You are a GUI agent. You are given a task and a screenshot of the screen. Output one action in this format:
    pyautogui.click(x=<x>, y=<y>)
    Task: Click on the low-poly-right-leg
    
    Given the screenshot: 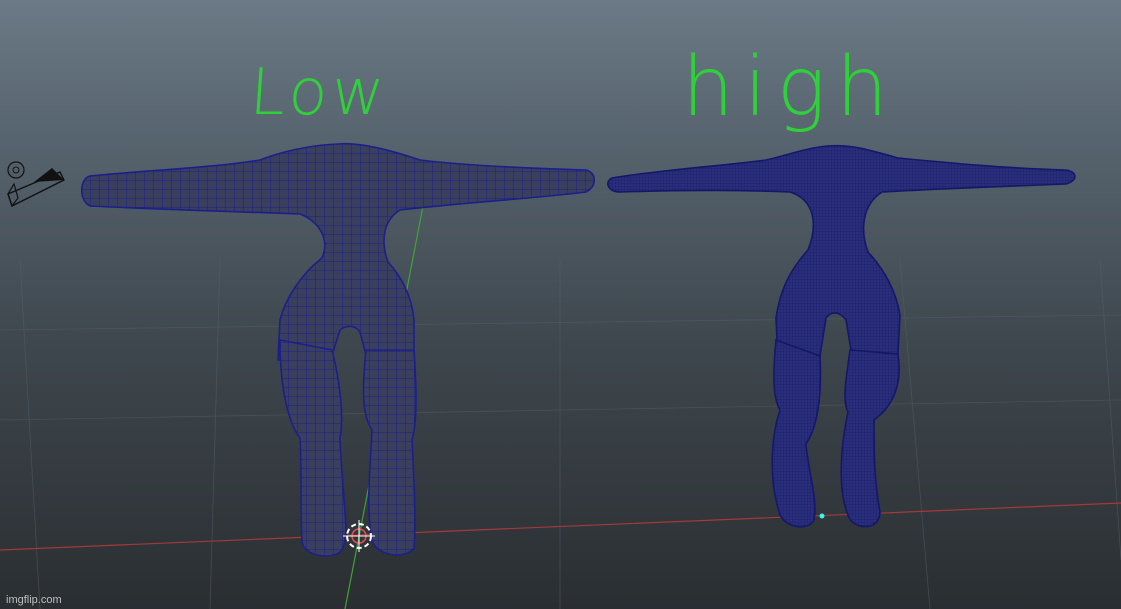 What is the action you would take?
    pyautogui.click(x=389, y=452)
    